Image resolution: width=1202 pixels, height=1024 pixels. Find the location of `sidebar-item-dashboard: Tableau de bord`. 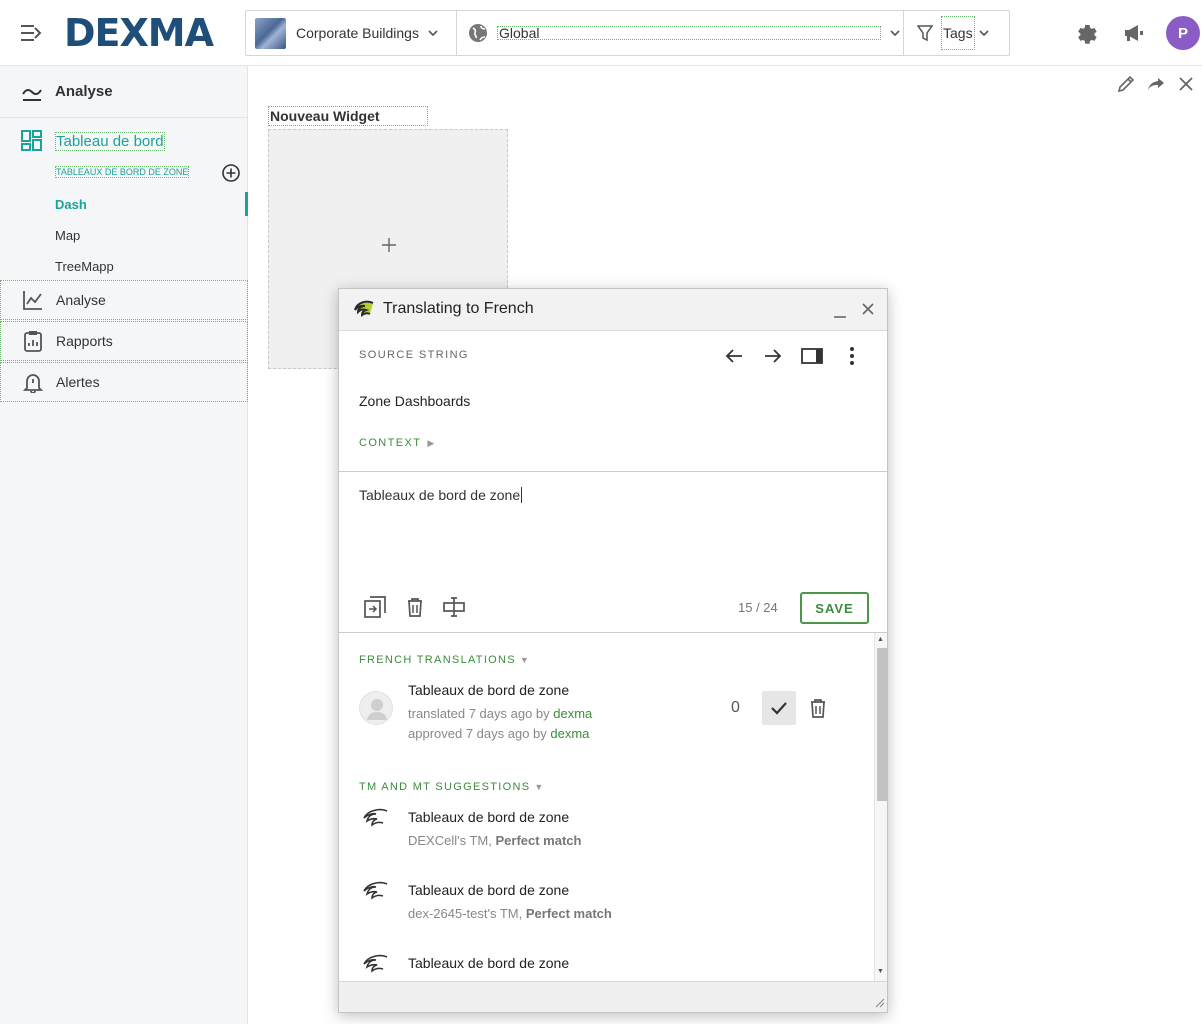

sidebar-item-dashboard: Tableau de bord is located at coordinates (124, 141).